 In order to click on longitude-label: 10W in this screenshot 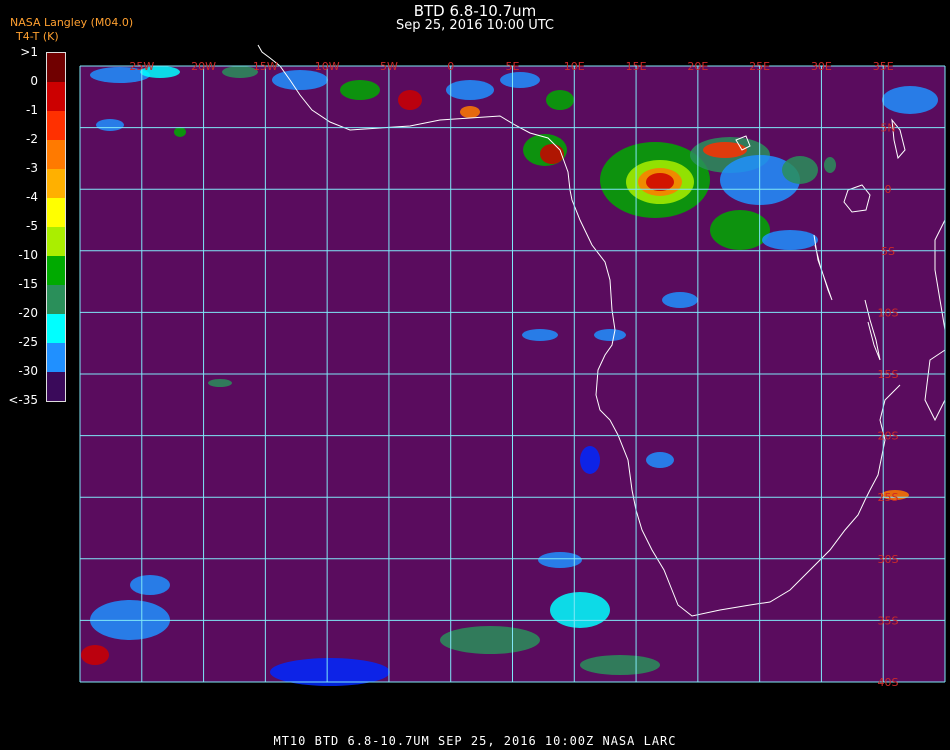, I will do `click(327, 66)`.